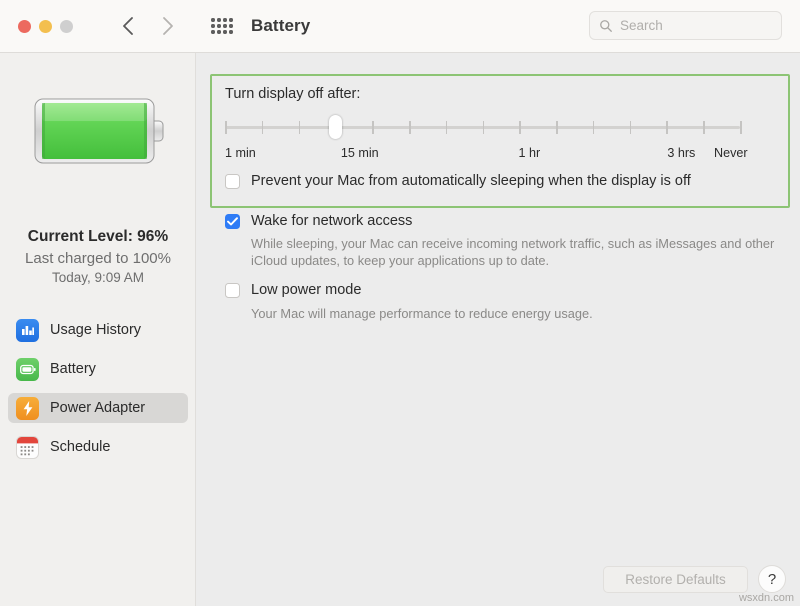  I want to click on calendar-icon, so click(27, 447).